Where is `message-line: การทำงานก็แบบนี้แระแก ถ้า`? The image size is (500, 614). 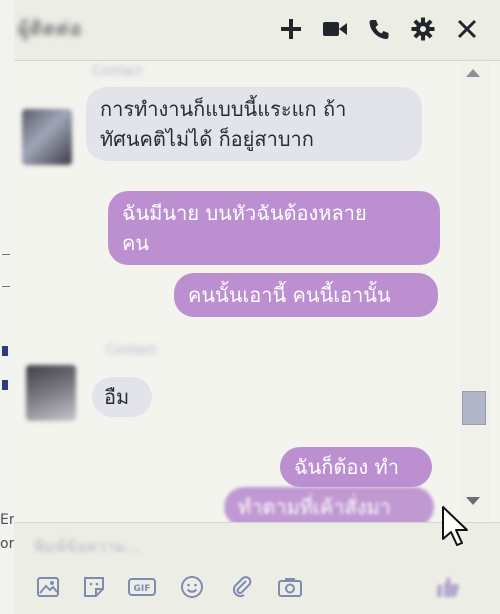 message-line: การทำงานก็แบบนี้แระแก ถ้า is located at coordinates (223, 109).